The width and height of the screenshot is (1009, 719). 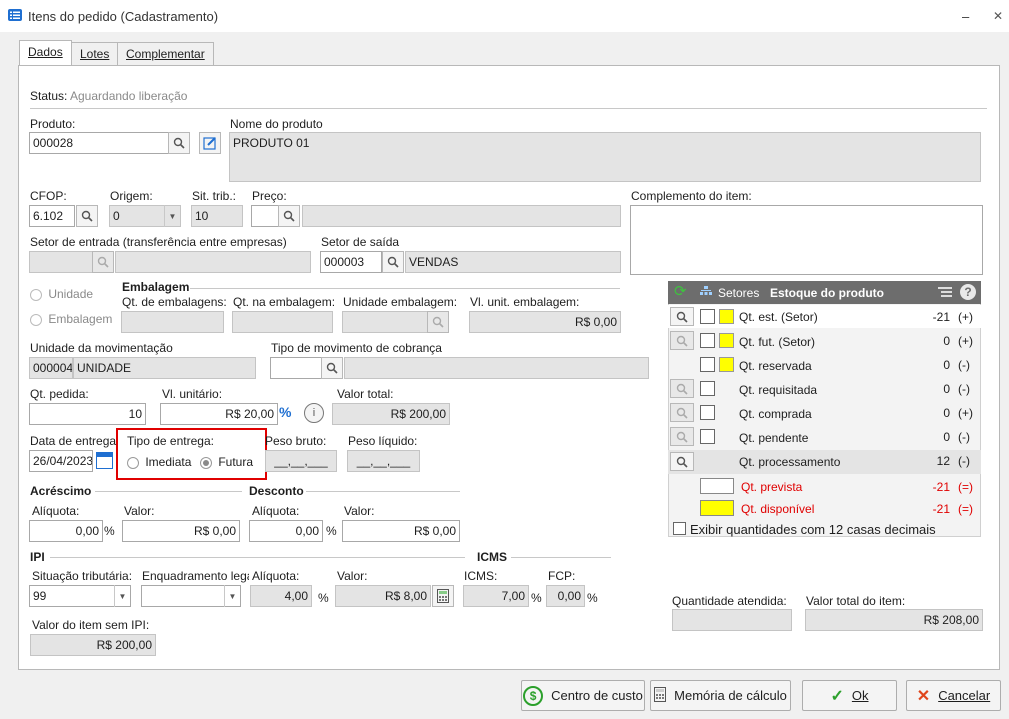 I want to click on setor-saida-code: 000003, so click(x=351, y=262).